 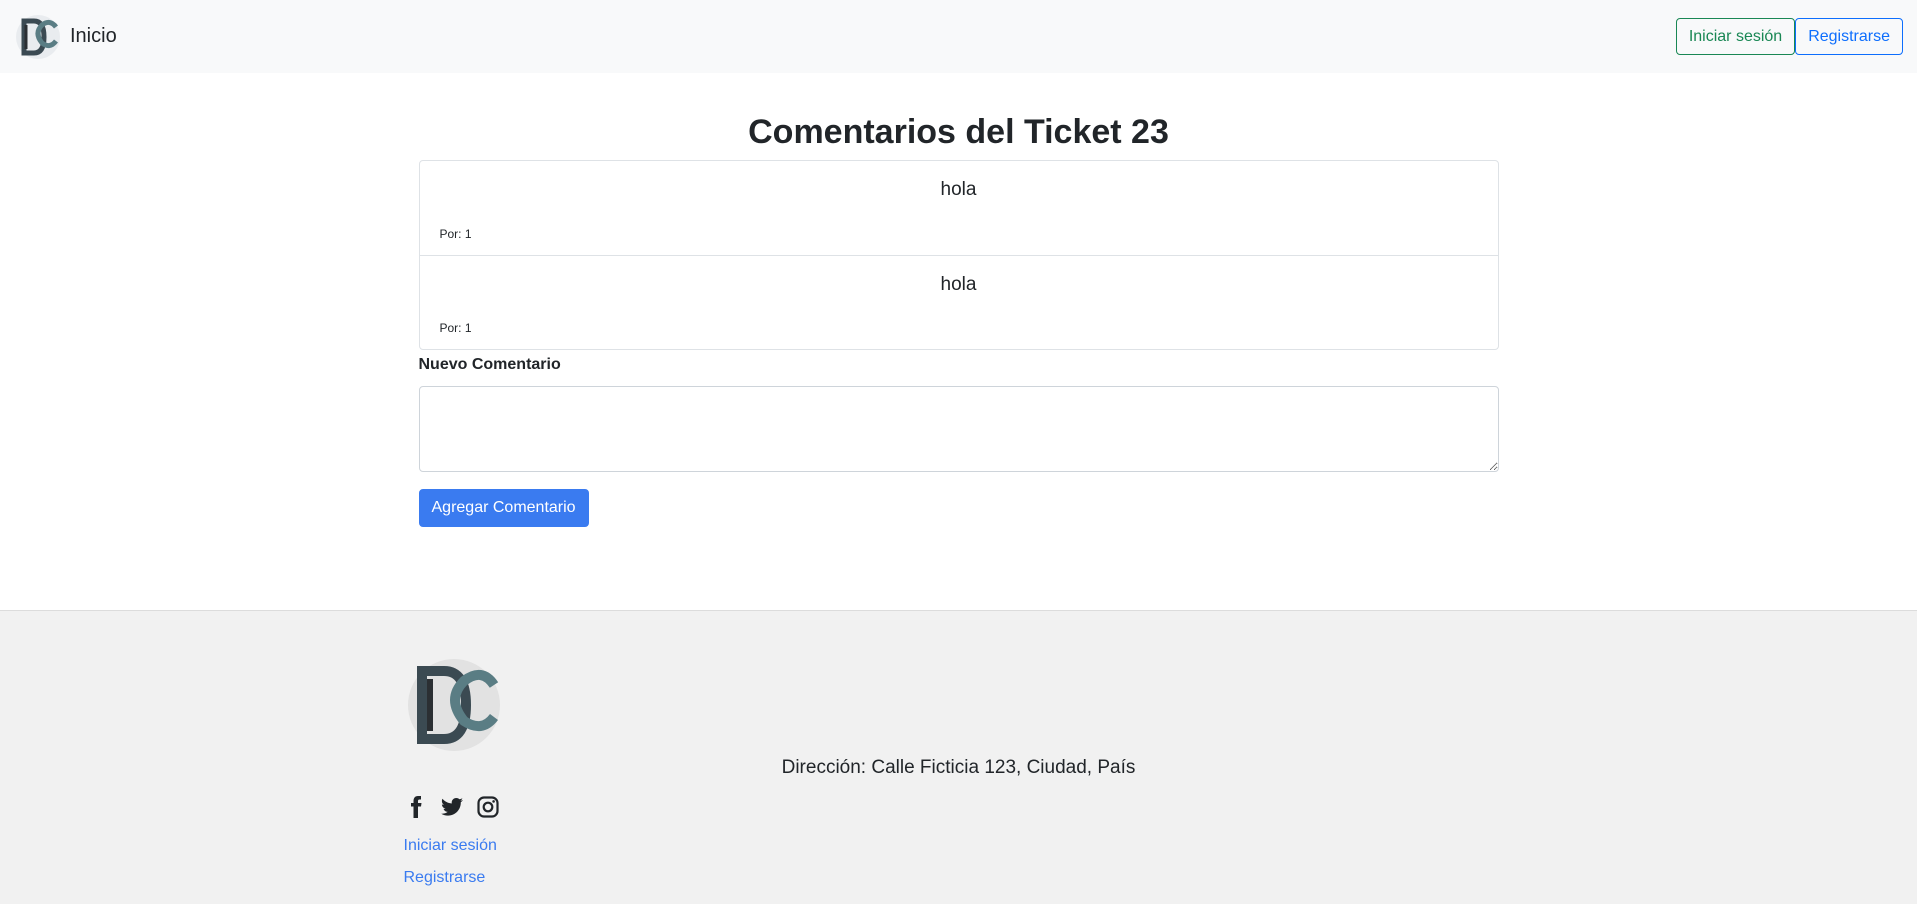 I want to click on footer-register-link: Registrarse, so click(x=445, y=878).